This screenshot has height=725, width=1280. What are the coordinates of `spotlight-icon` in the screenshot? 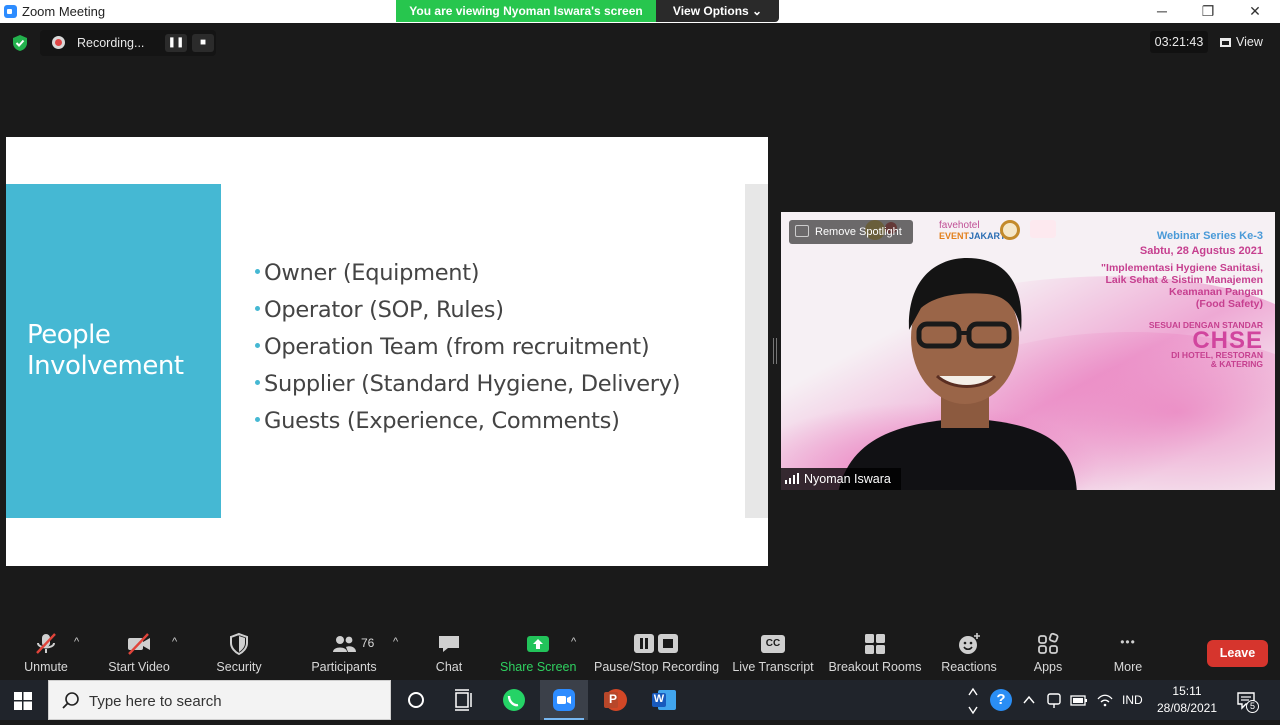 It's located at (802, 231).